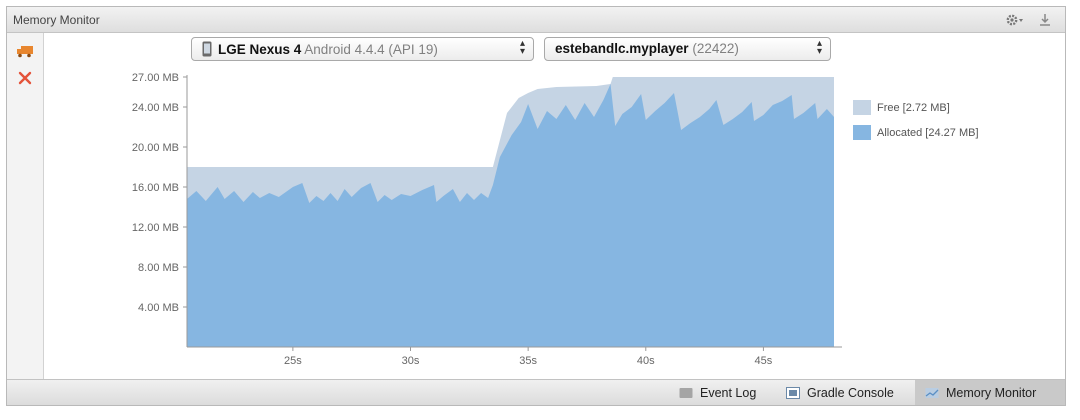 The image size is (1080, 420). Describe the element at coordinates (764, 361) in the screenshot. I see `x-tick-label: 45s` at that location.